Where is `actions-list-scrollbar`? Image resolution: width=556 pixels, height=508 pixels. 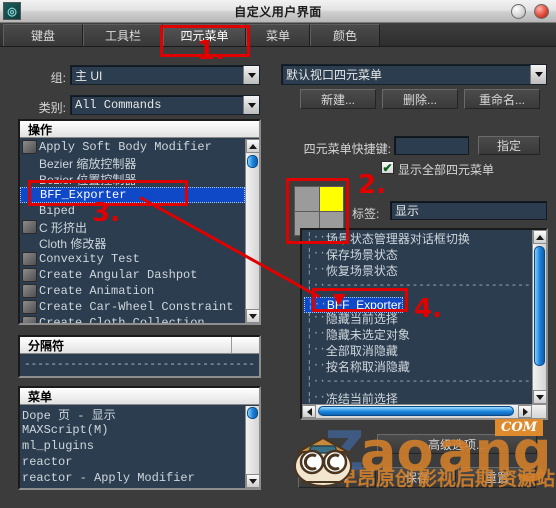
actions-list-scrollbar is located at coordinates (252, 231).